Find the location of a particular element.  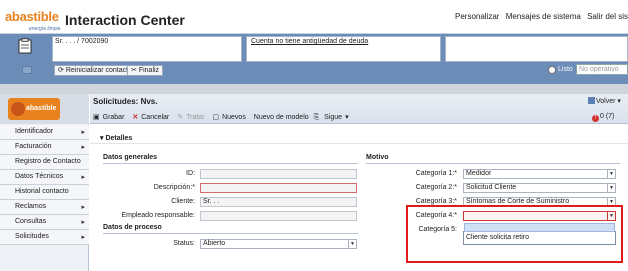

nav-item-label: Reclamos is located at coordinates (31, 206).